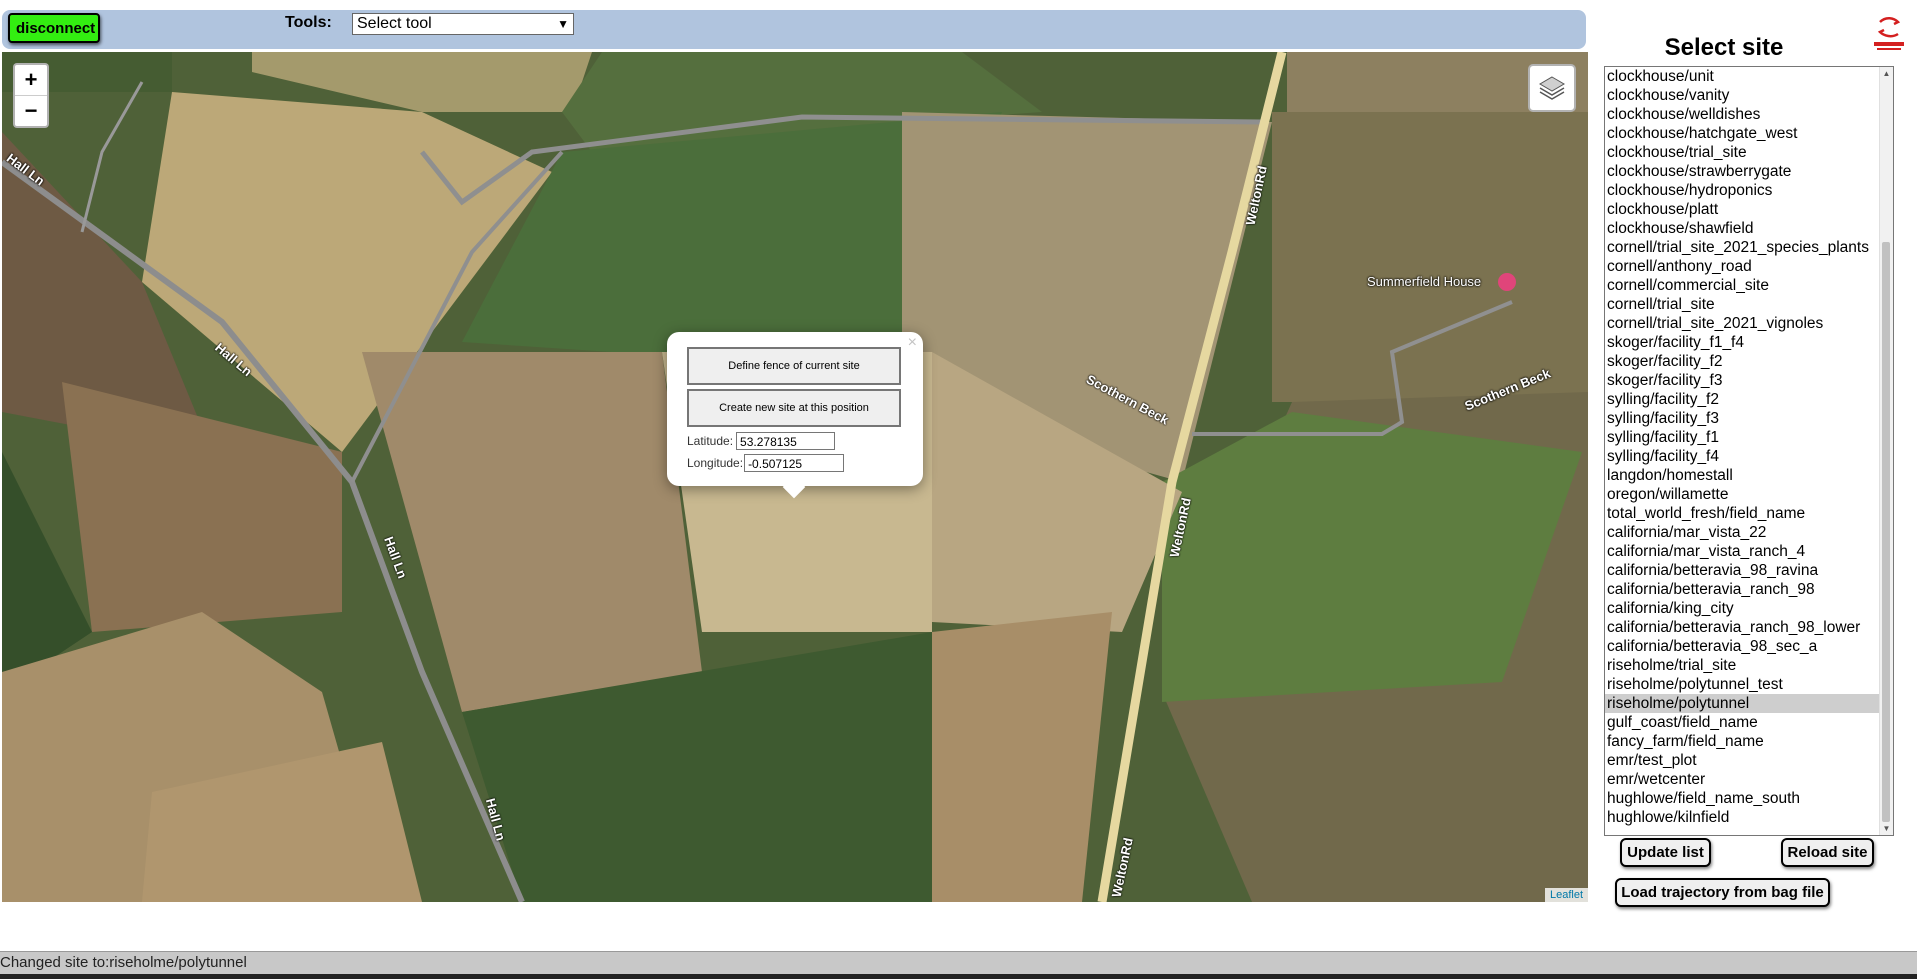  Describe the element at coordinates (794, 29) in the screenshot. I see `toolbar` at that location.